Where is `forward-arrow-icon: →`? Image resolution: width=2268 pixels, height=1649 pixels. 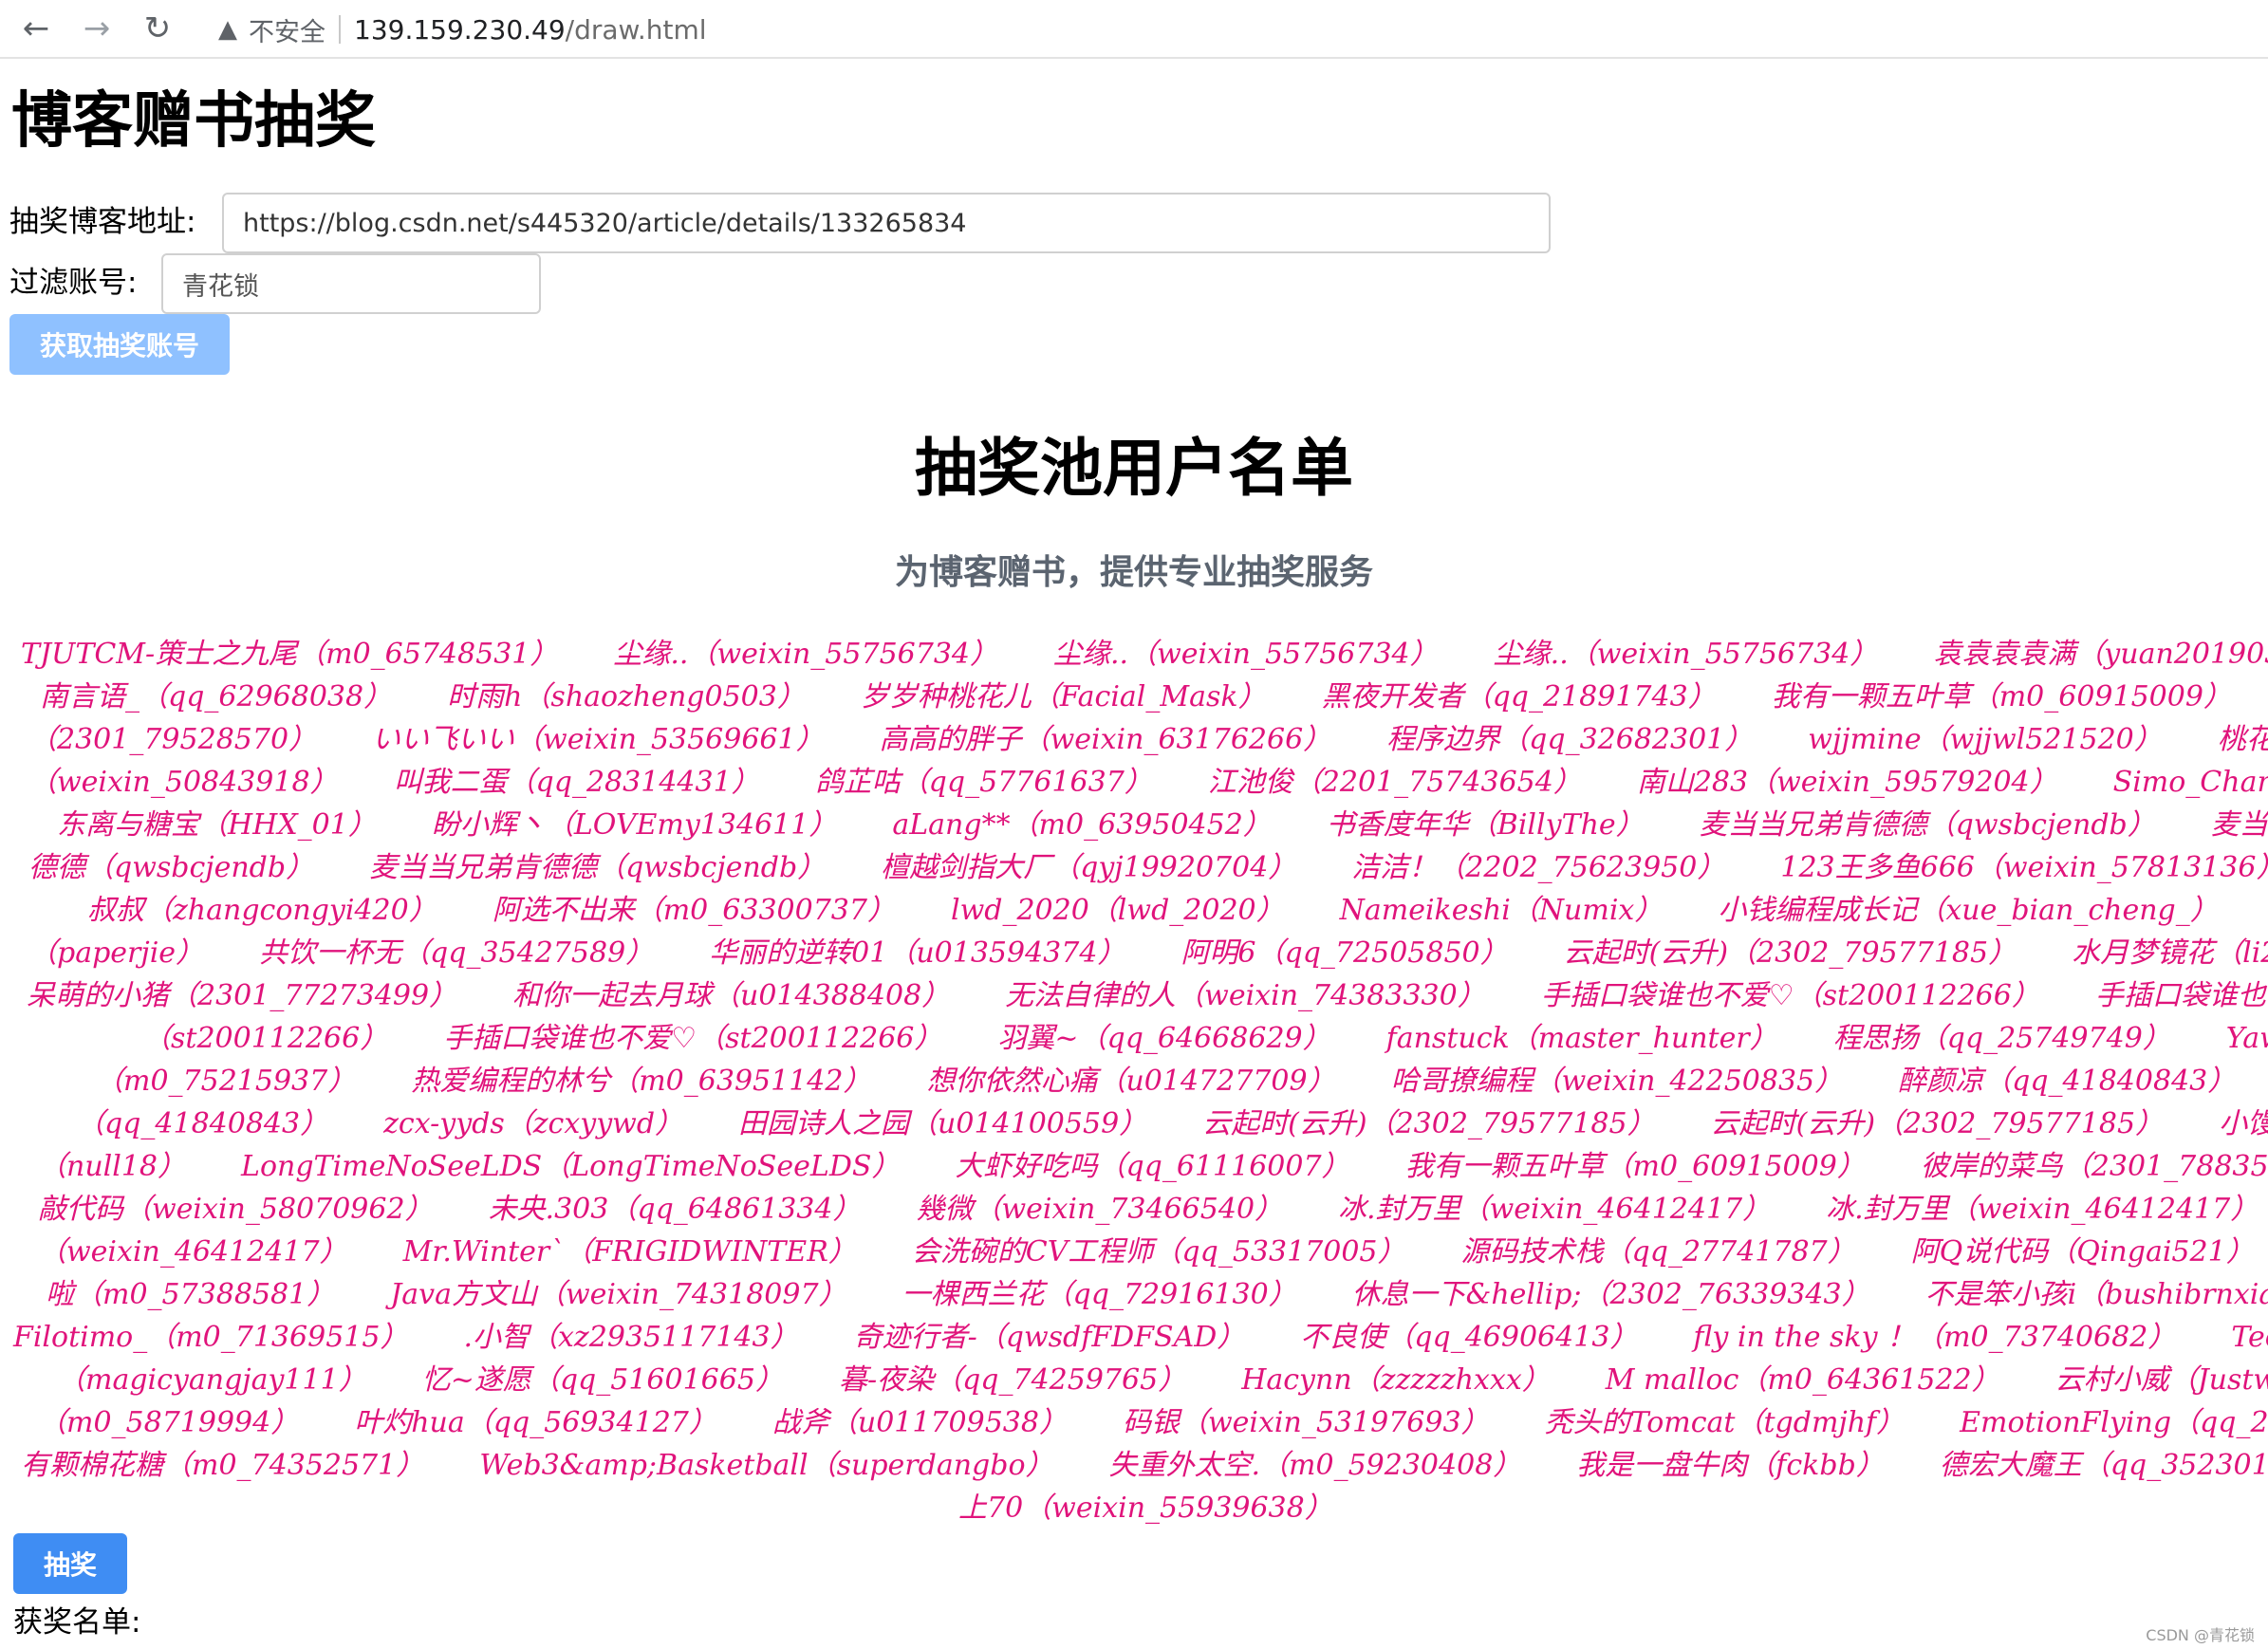 forward-arrow-icon: → is located at coordinates (97, 28).